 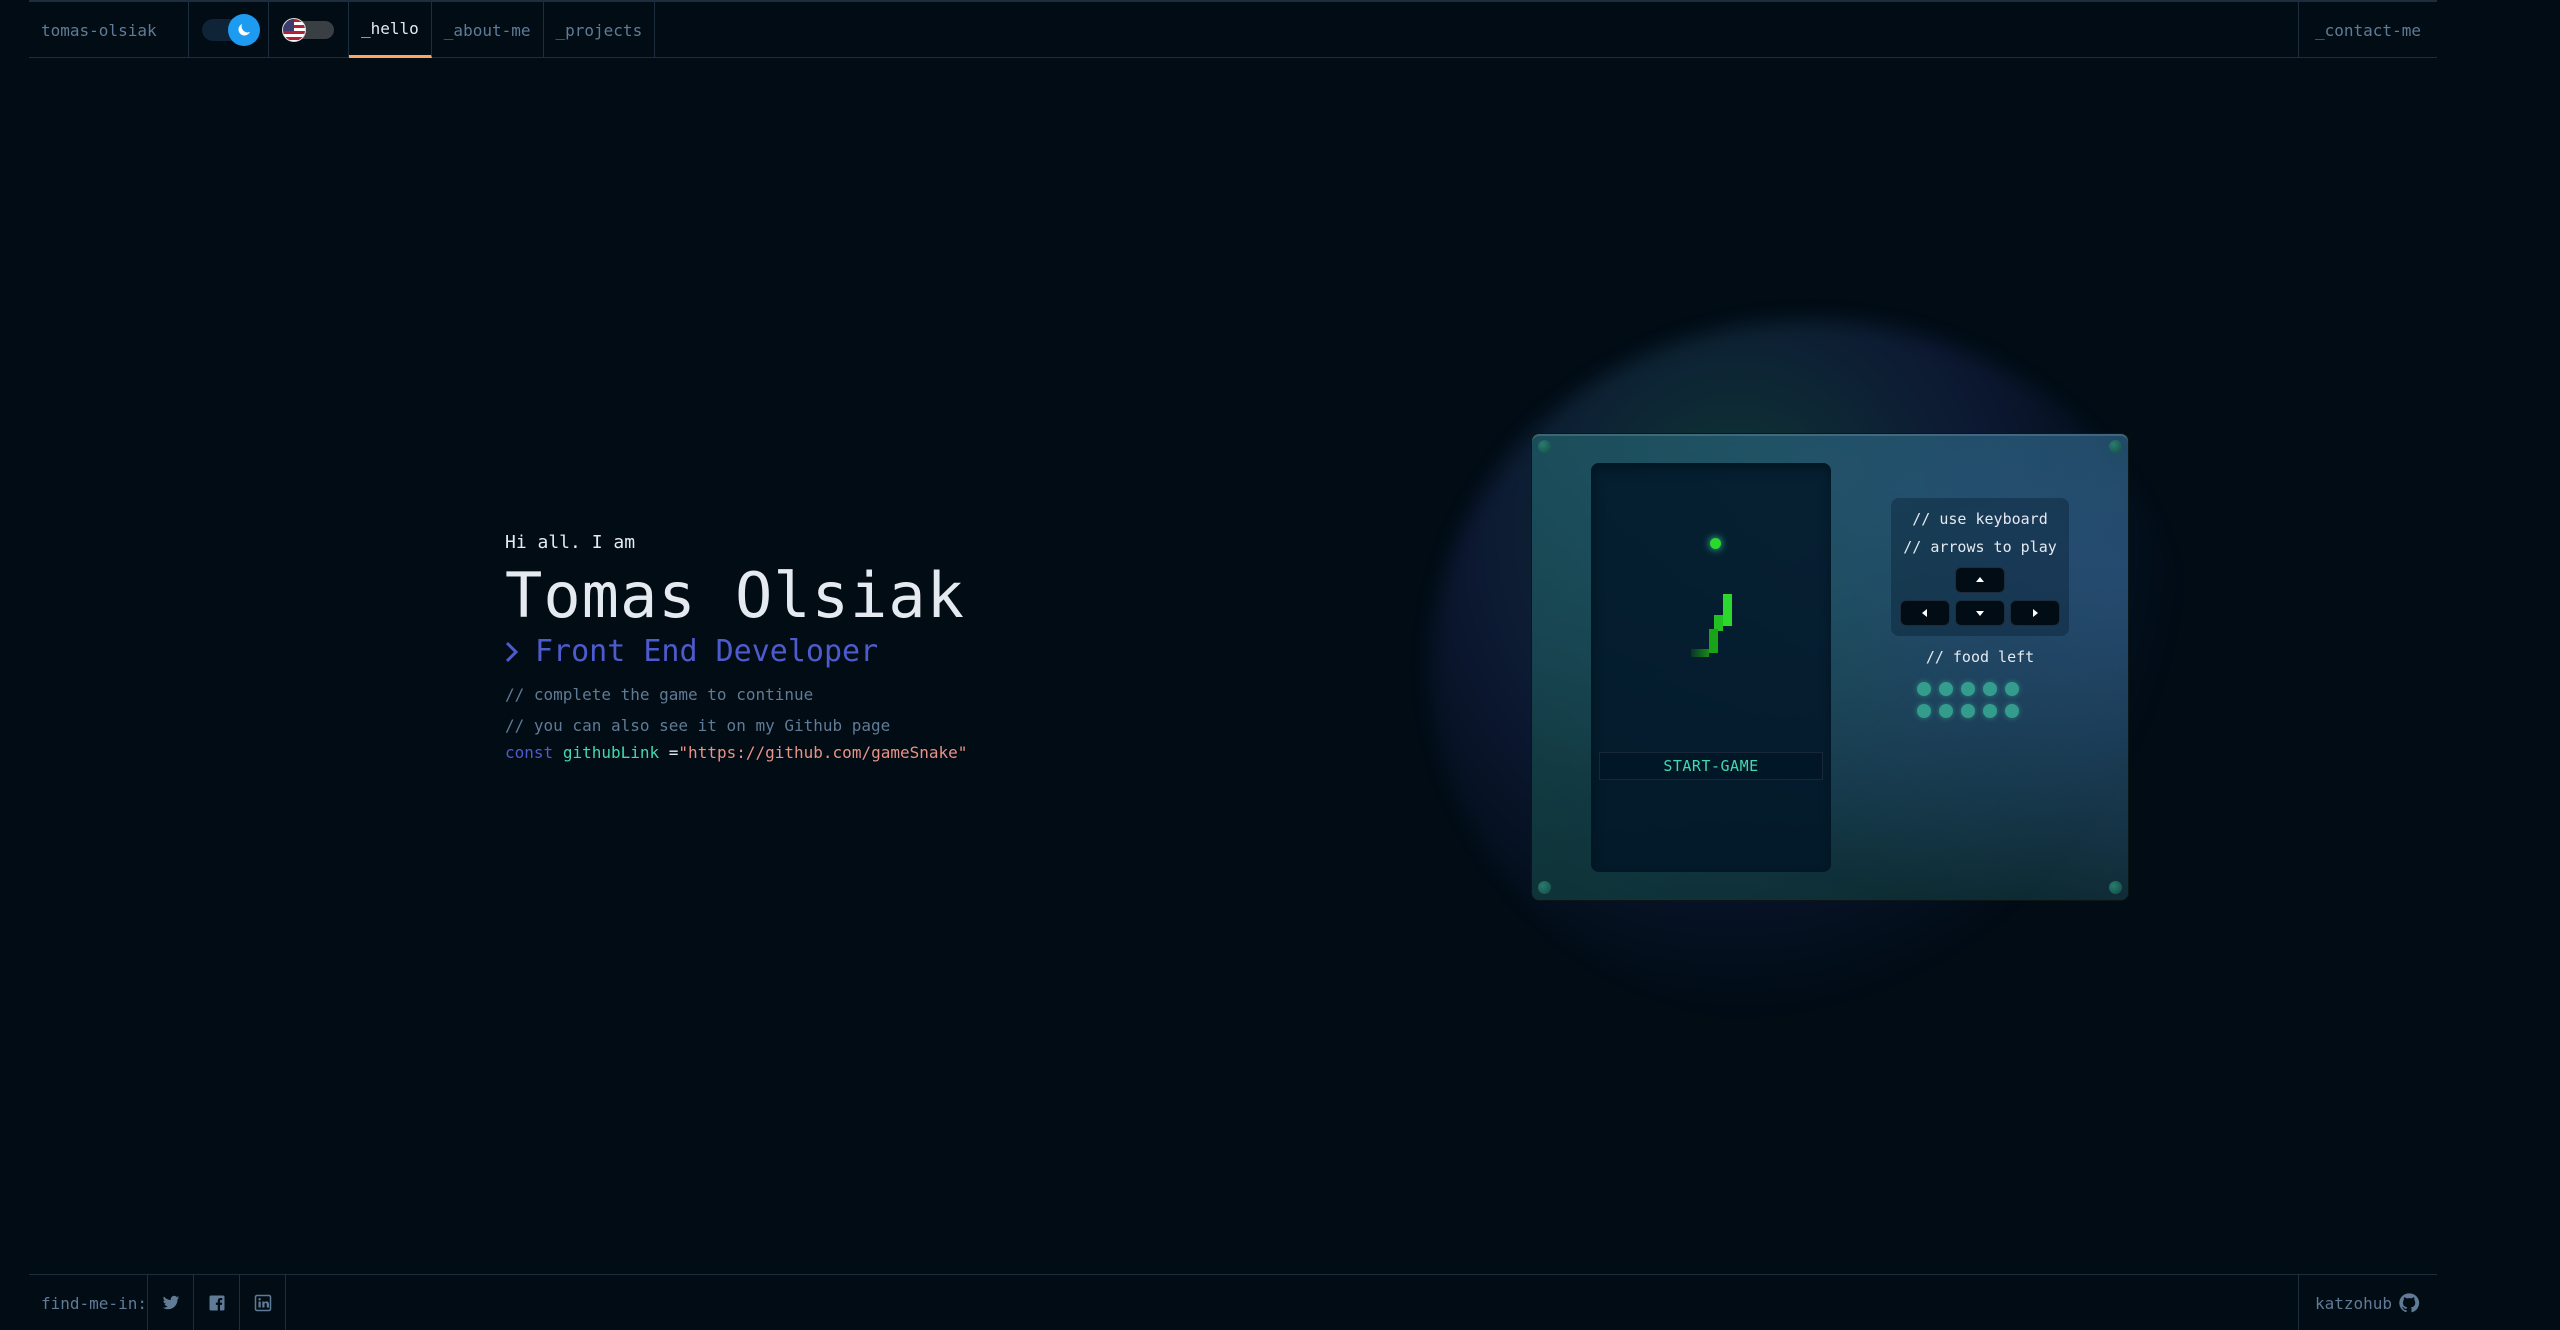 I want to click on tab-about-me: _about-me, so click(x=488, y=30).